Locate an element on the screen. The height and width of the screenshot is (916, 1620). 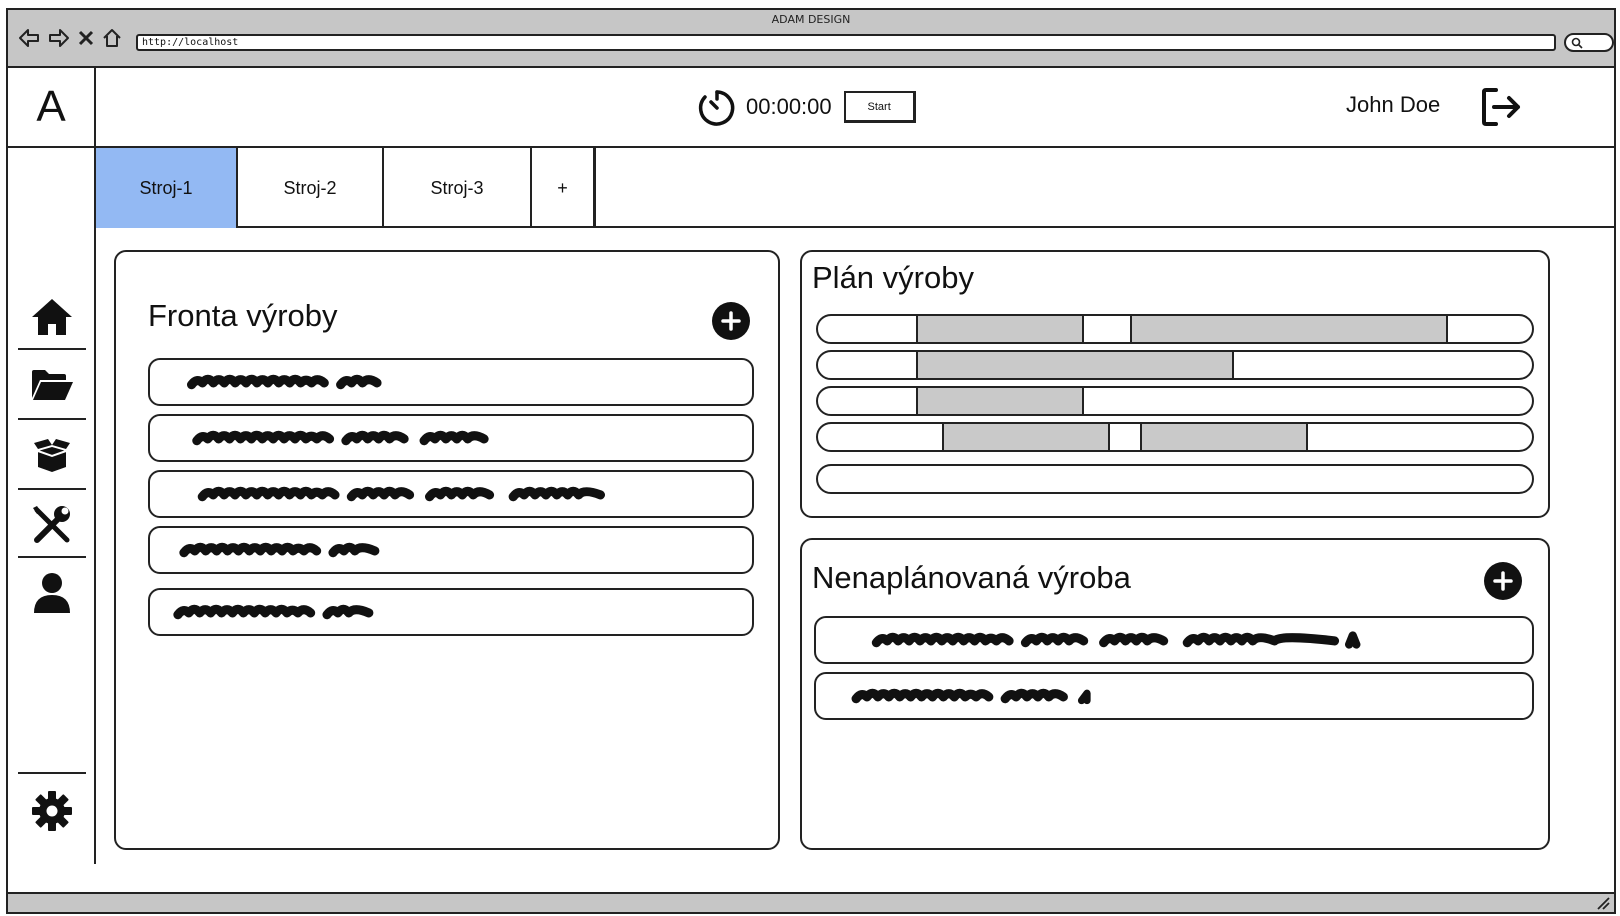
timer-value: 00:00:00 is located at coordinates (789, 106).